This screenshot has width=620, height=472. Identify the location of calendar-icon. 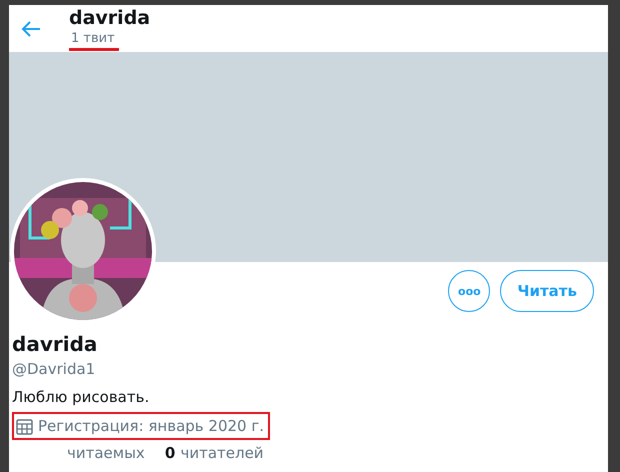
(24, 426).